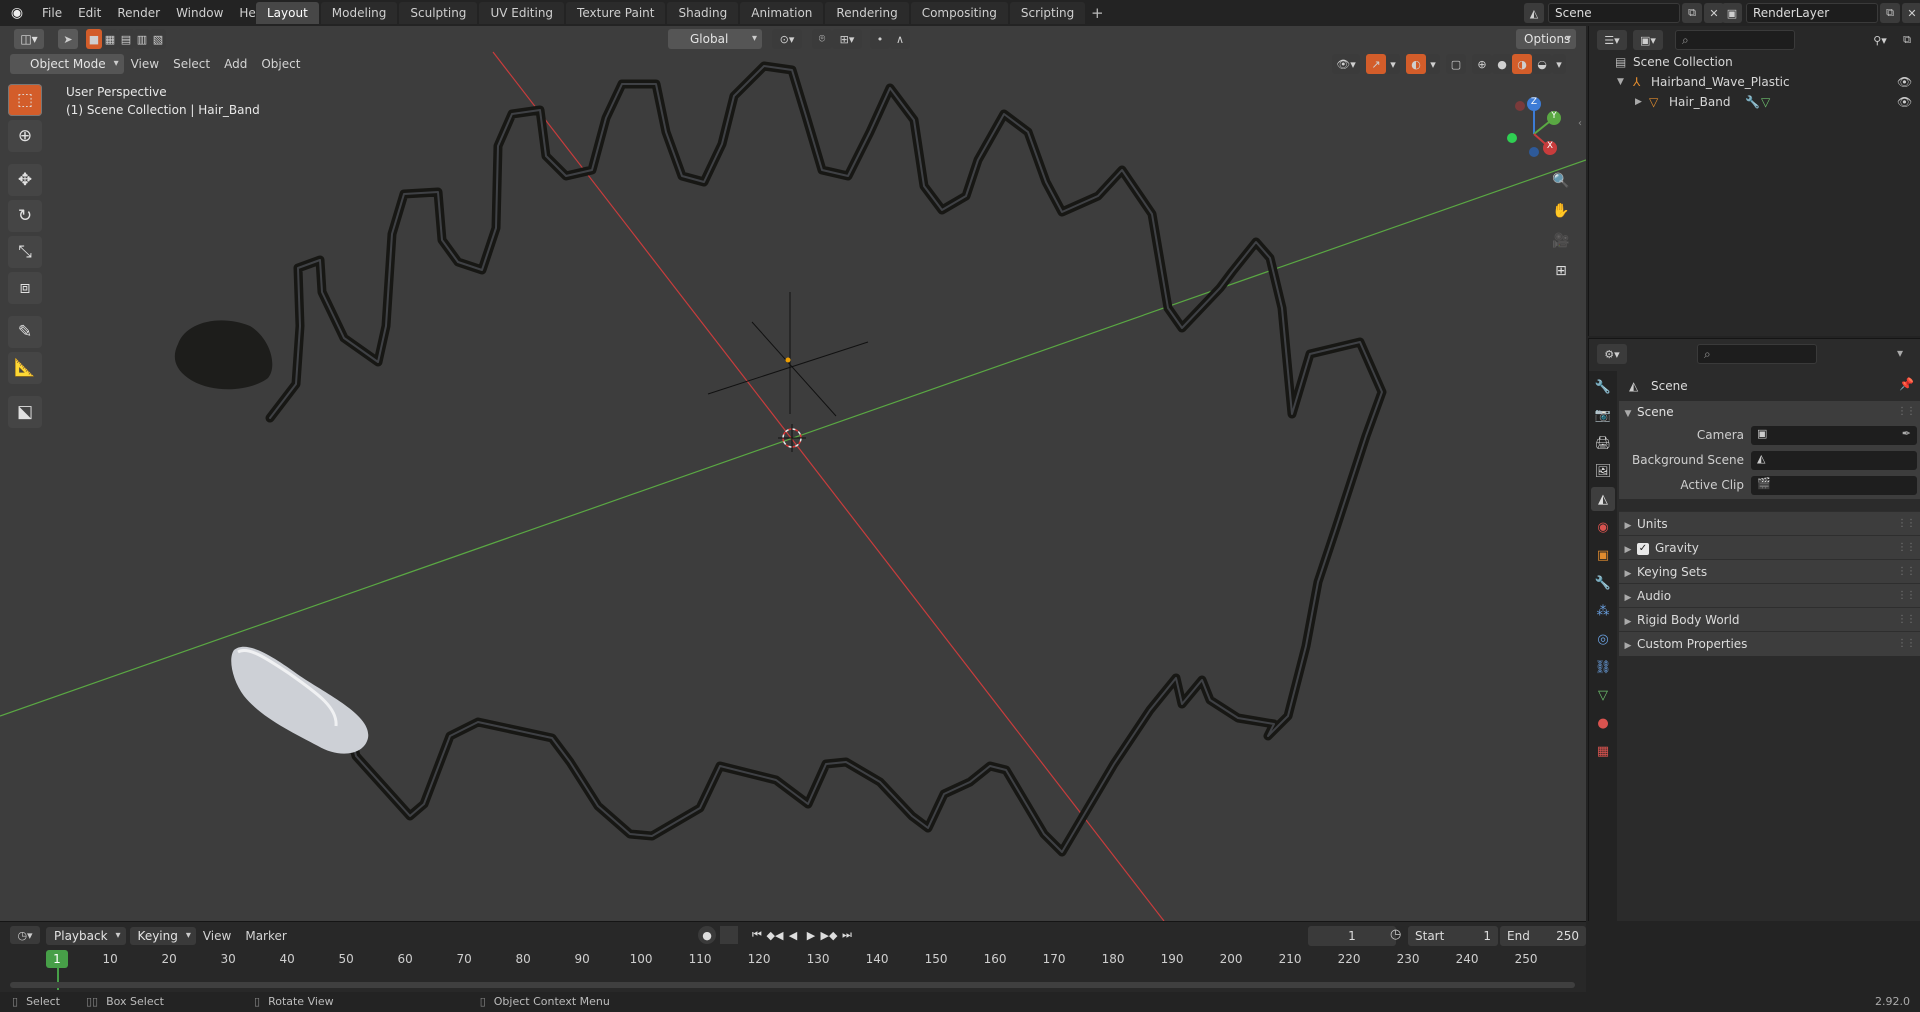  What do you see at coordinates (1543, 936) in the screenshot?
I see `end-frame-field: End 250` at bounding box center [1543, 936].